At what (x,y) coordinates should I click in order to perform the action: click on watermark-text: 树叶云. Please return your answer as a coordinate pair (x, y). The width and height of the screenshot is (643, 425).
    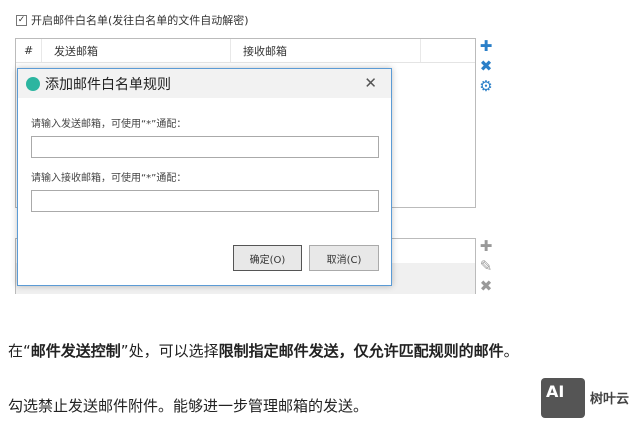
    Looking at the image, I should click on (610, 399).